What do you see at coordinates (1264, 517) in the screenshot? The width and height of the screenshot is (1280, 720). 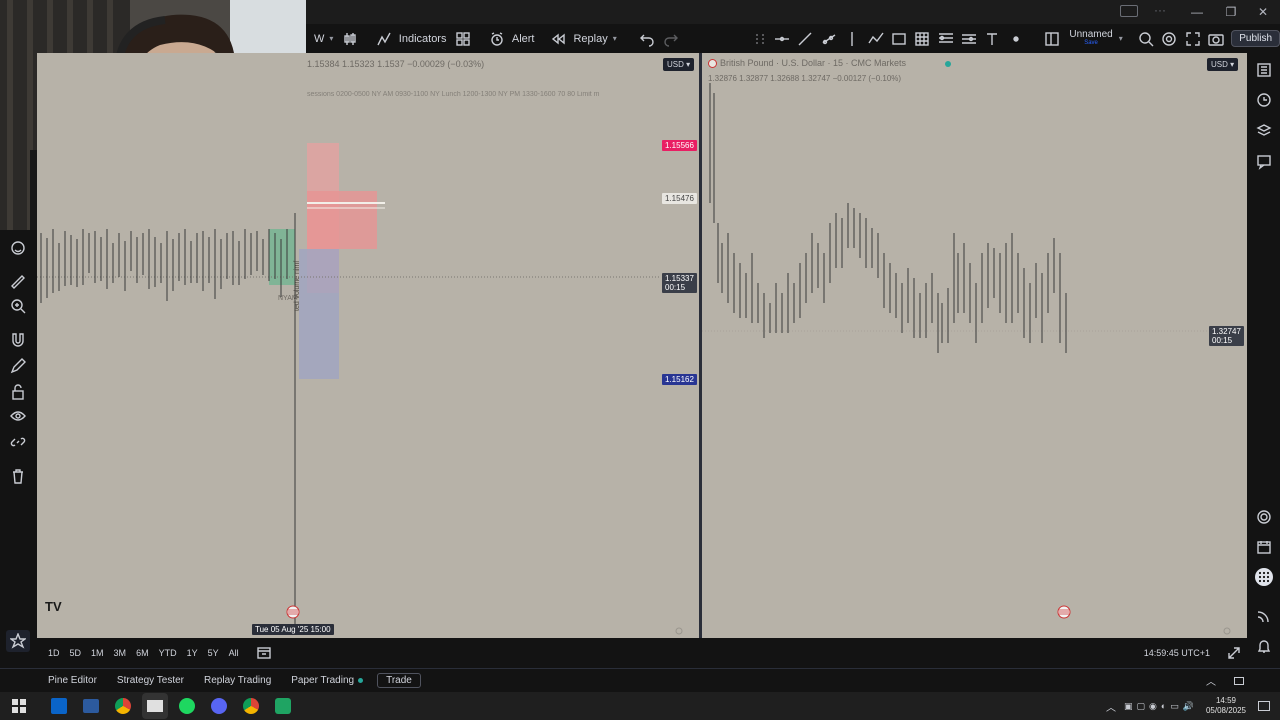 I see `target-icon` at bounding box center [1264, 517].